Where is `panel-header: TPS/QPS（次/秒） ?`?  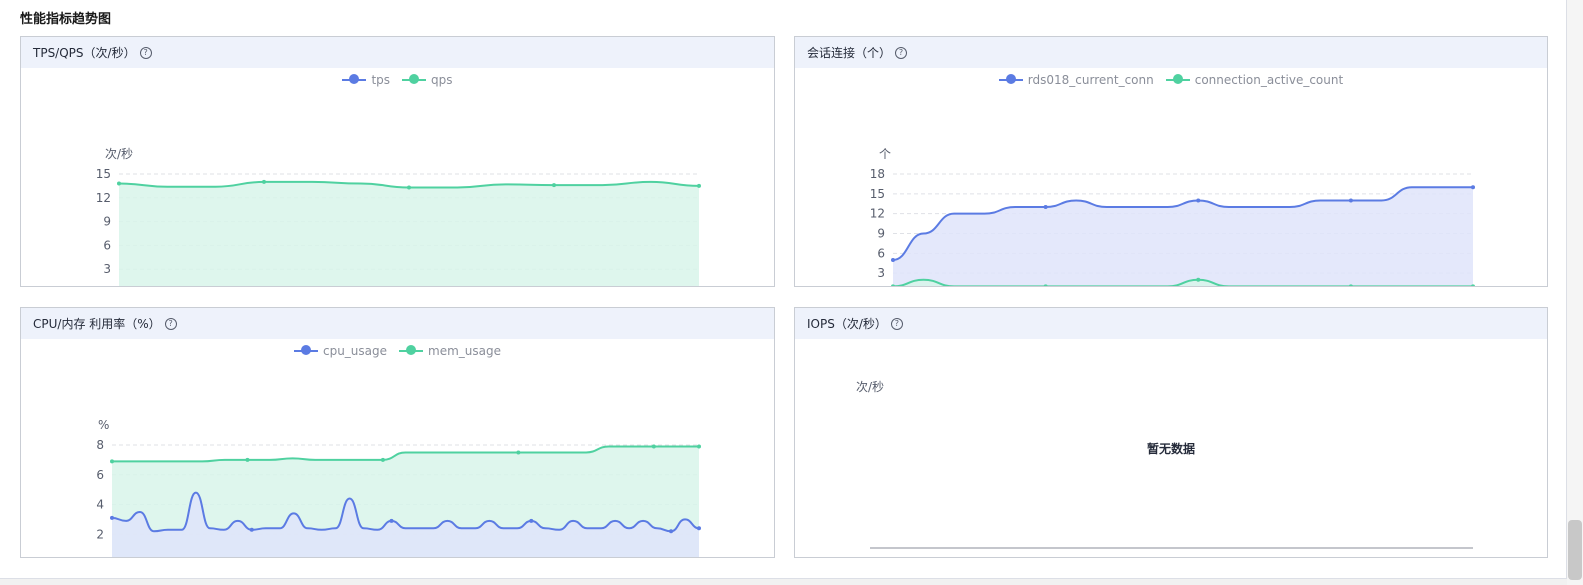
panel-header: TPS/QPS（次/秒） ? is located at coordinates (397, 52).